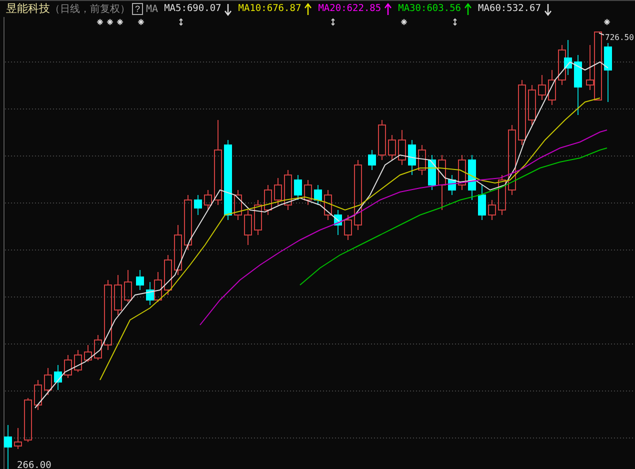  What do you see at coordinates (138, 9) in the screenshot?
I see `help-button: ?` at bounding box center [138, 9].